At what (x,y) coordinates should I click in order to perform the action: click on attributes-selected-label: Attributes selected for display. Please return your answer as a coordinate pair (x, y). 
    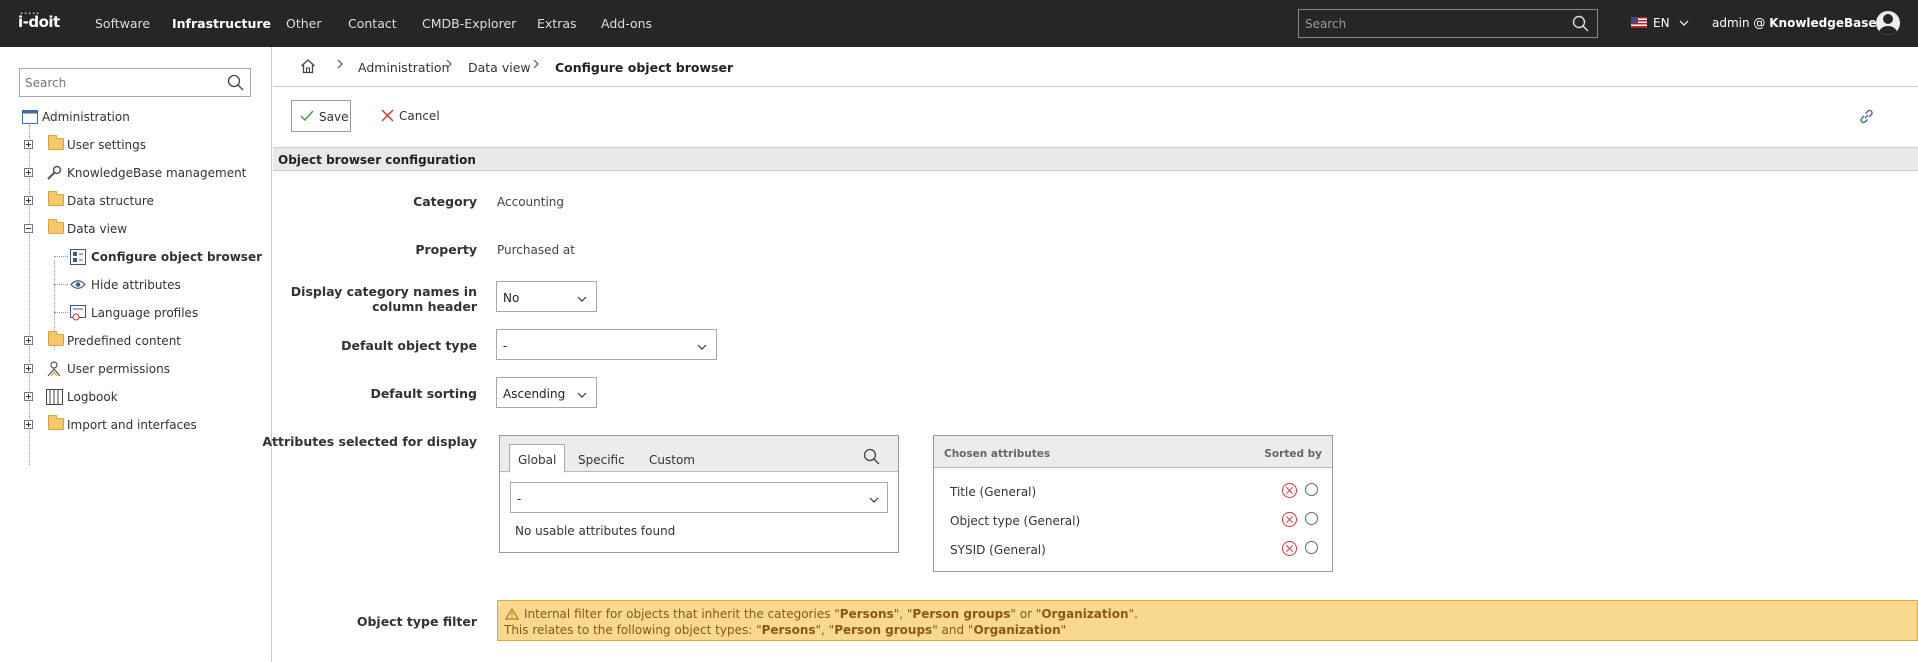
    Looking at the image, I should click on (369, 441).